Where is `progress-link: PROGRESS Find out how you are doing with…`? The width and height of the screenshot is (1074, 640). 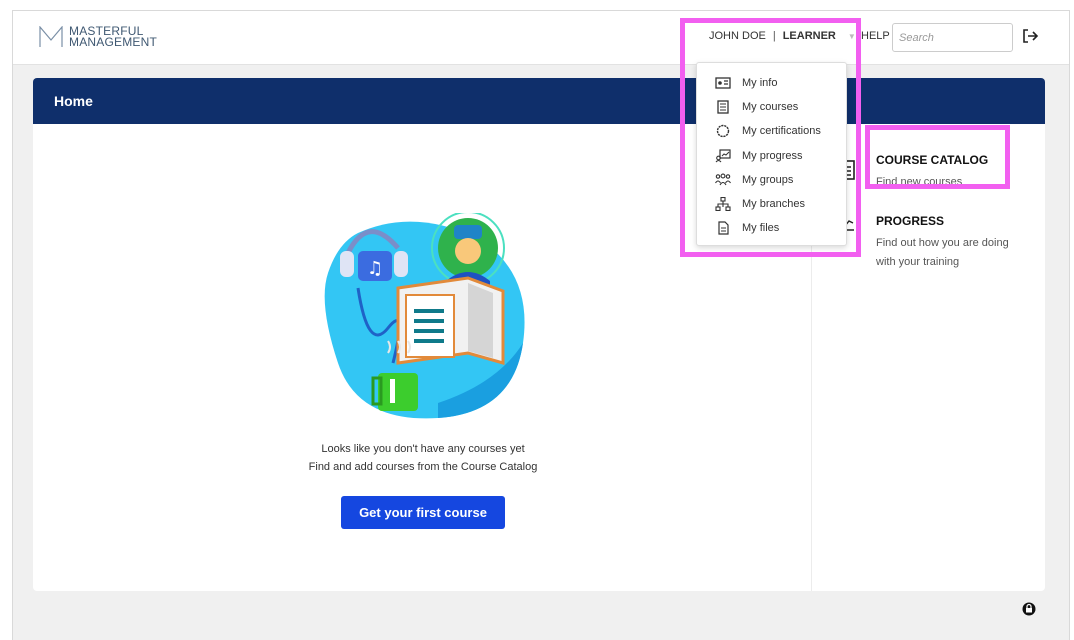
progress-link: PROGRESS Find out how you are doing with… is located at coordinates (951, 243).